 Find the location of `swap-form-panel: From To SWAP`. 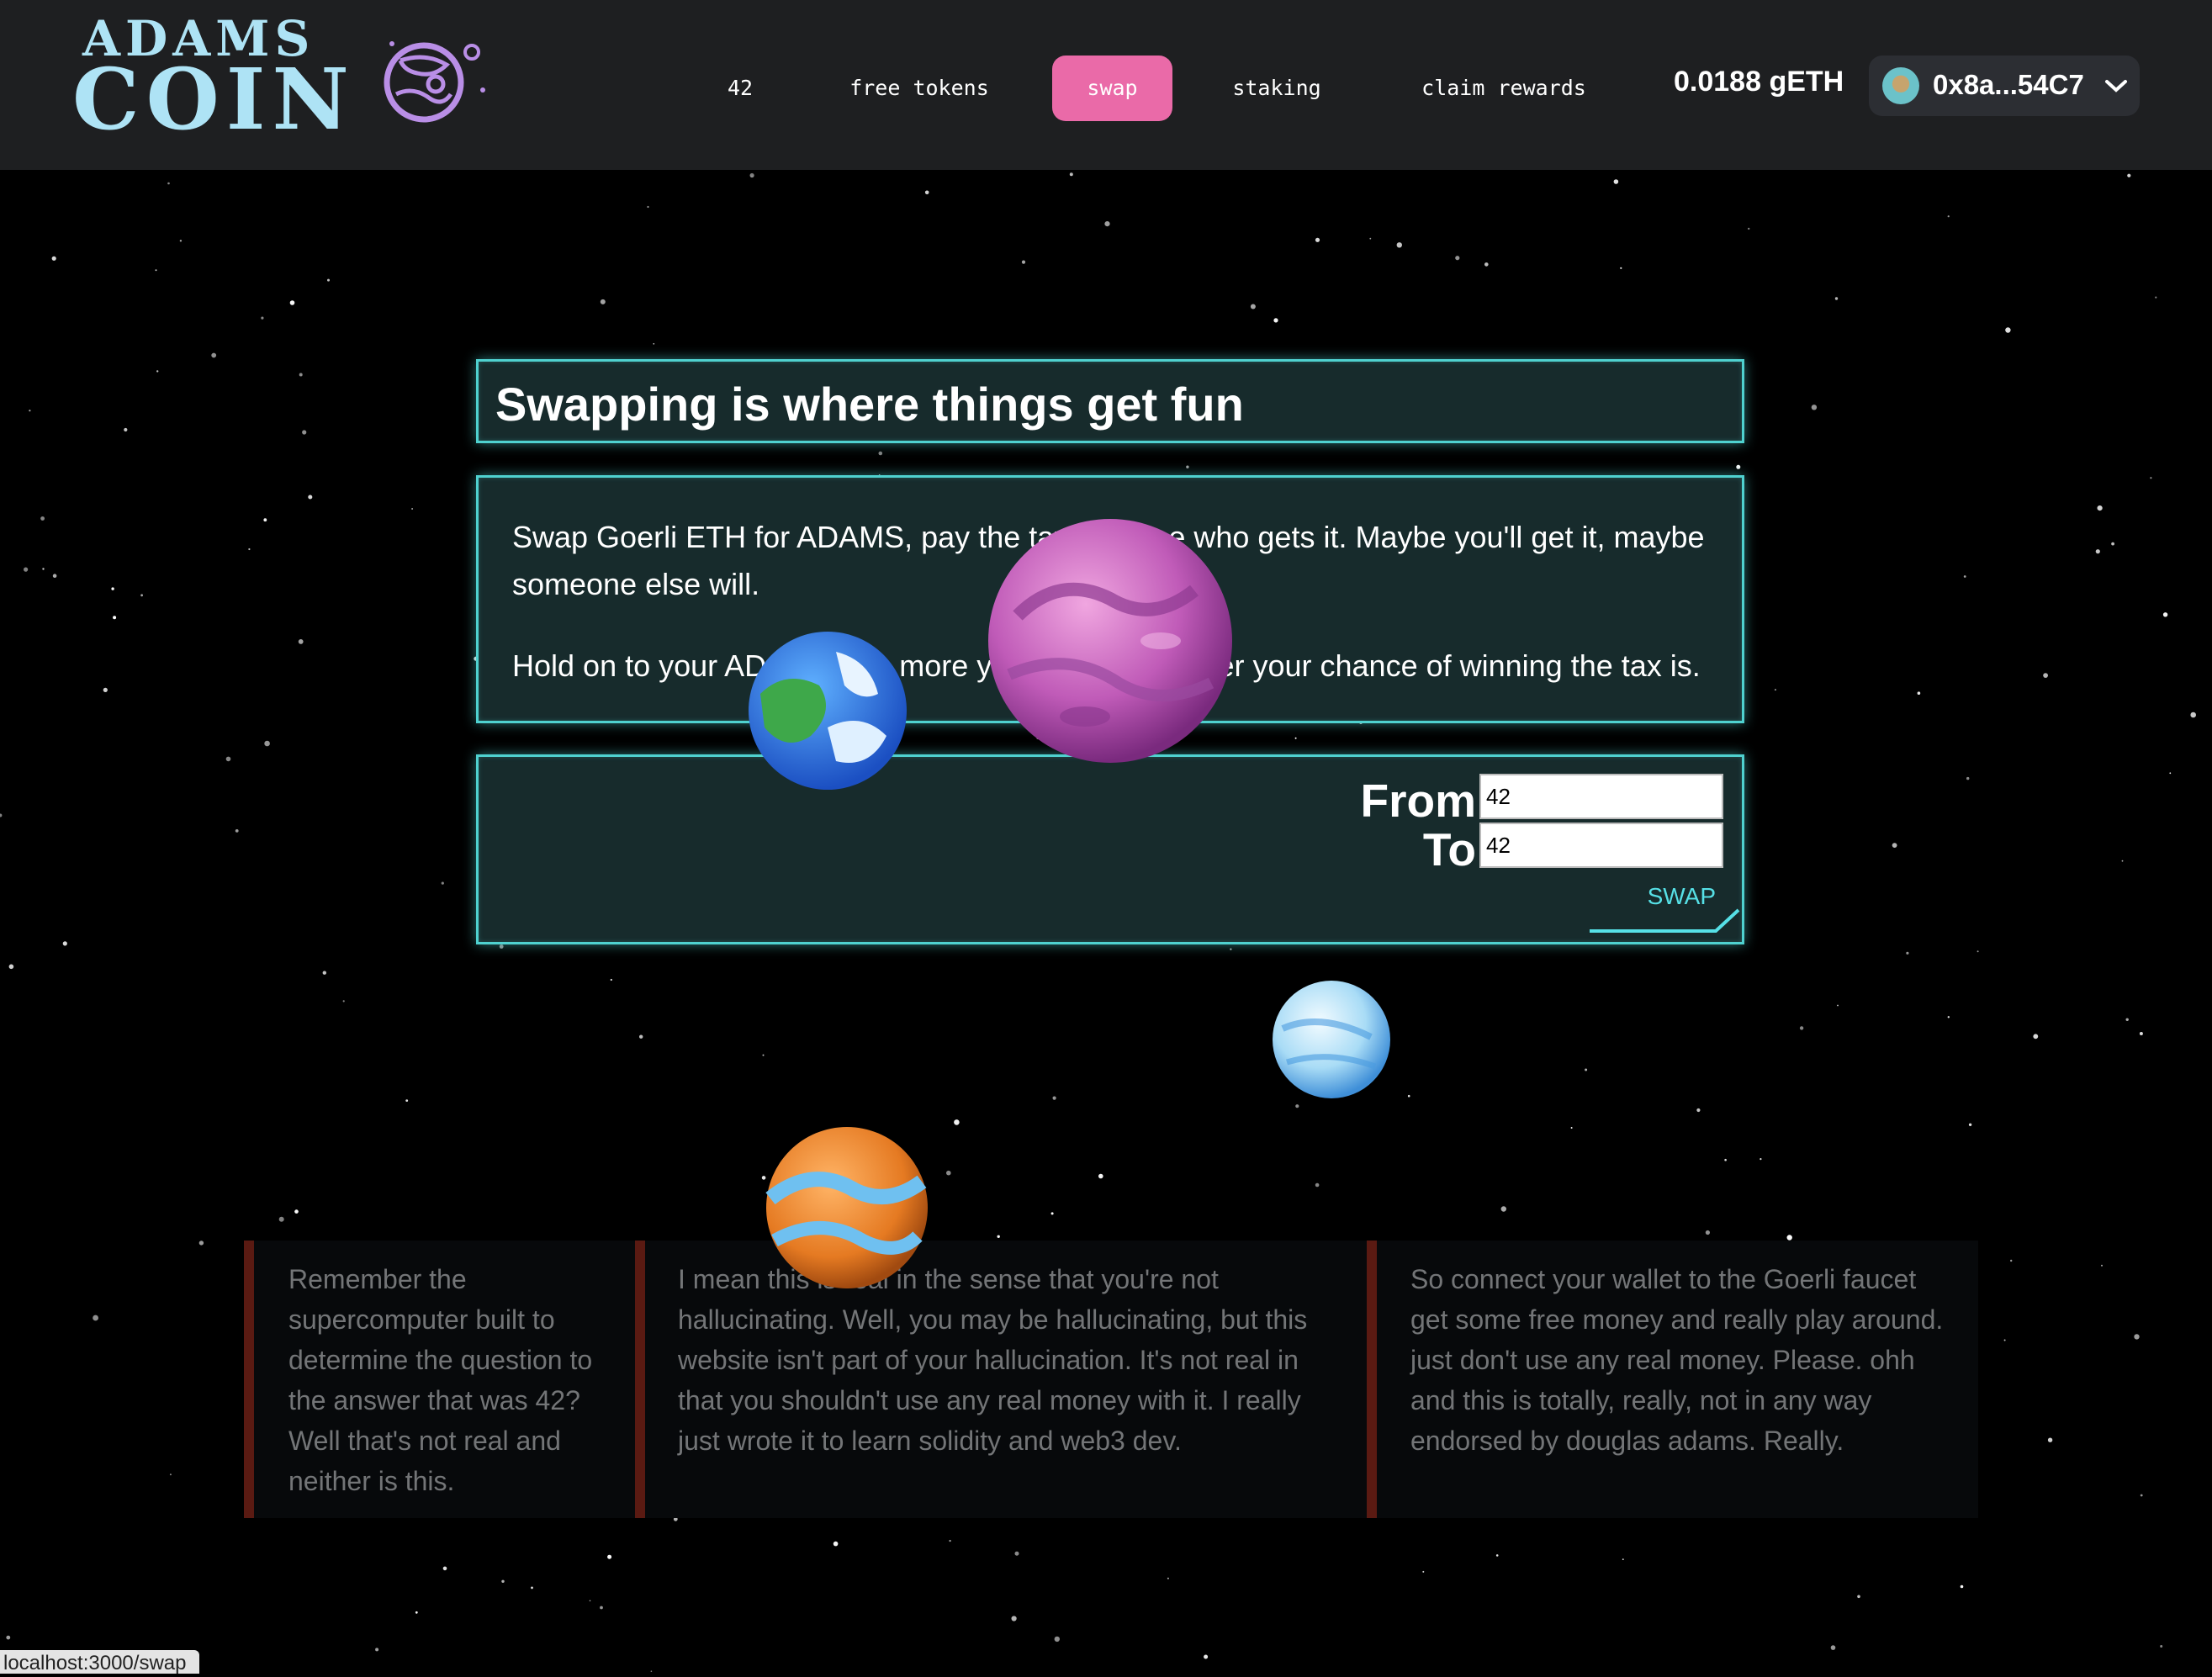

swap-form-panel: From To SWAP is located at coordinates (1110, 849).